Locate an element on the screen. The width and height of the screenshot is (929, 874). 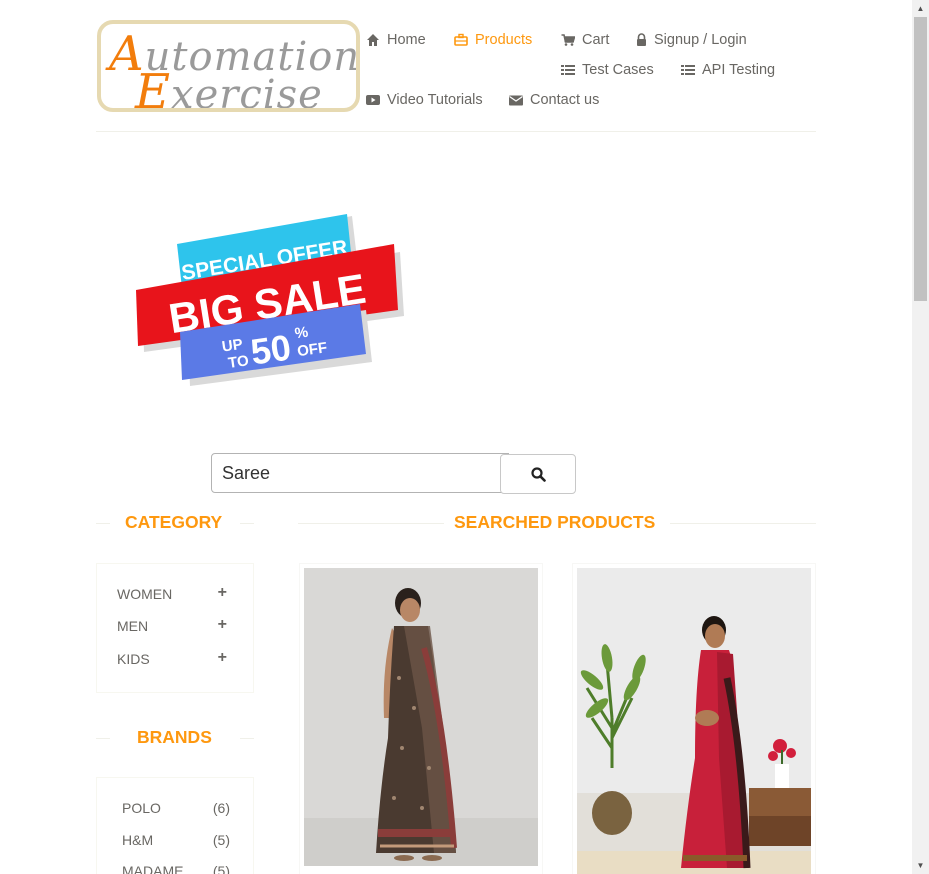
category-item-women: WOMEN + is located at coordinates (172, 594).